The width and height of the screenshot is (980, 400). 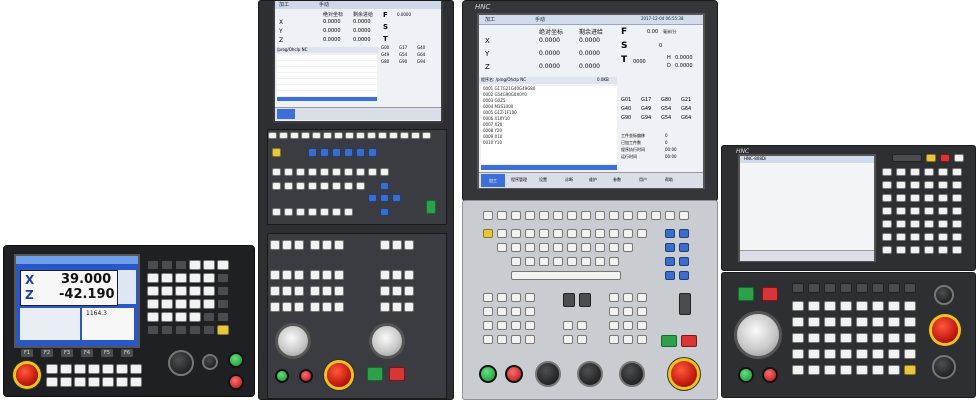 What do you see at coordinates (339, 375) in the screenshot?
I see `panel2-emergency-stop` at bounding box center [339, 375].